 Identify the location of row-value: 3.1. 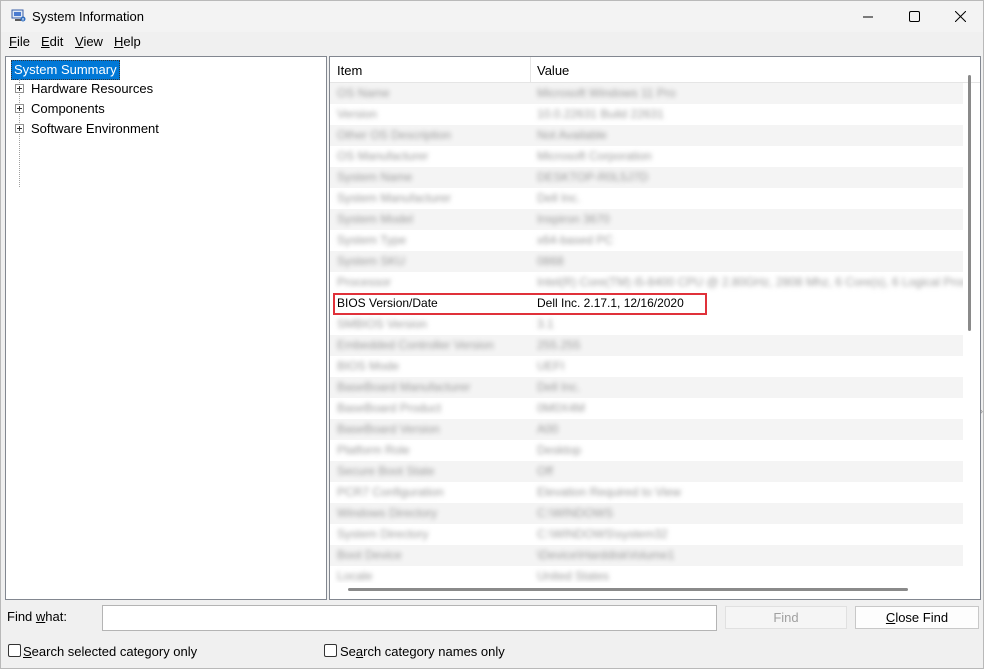
(545, 324).